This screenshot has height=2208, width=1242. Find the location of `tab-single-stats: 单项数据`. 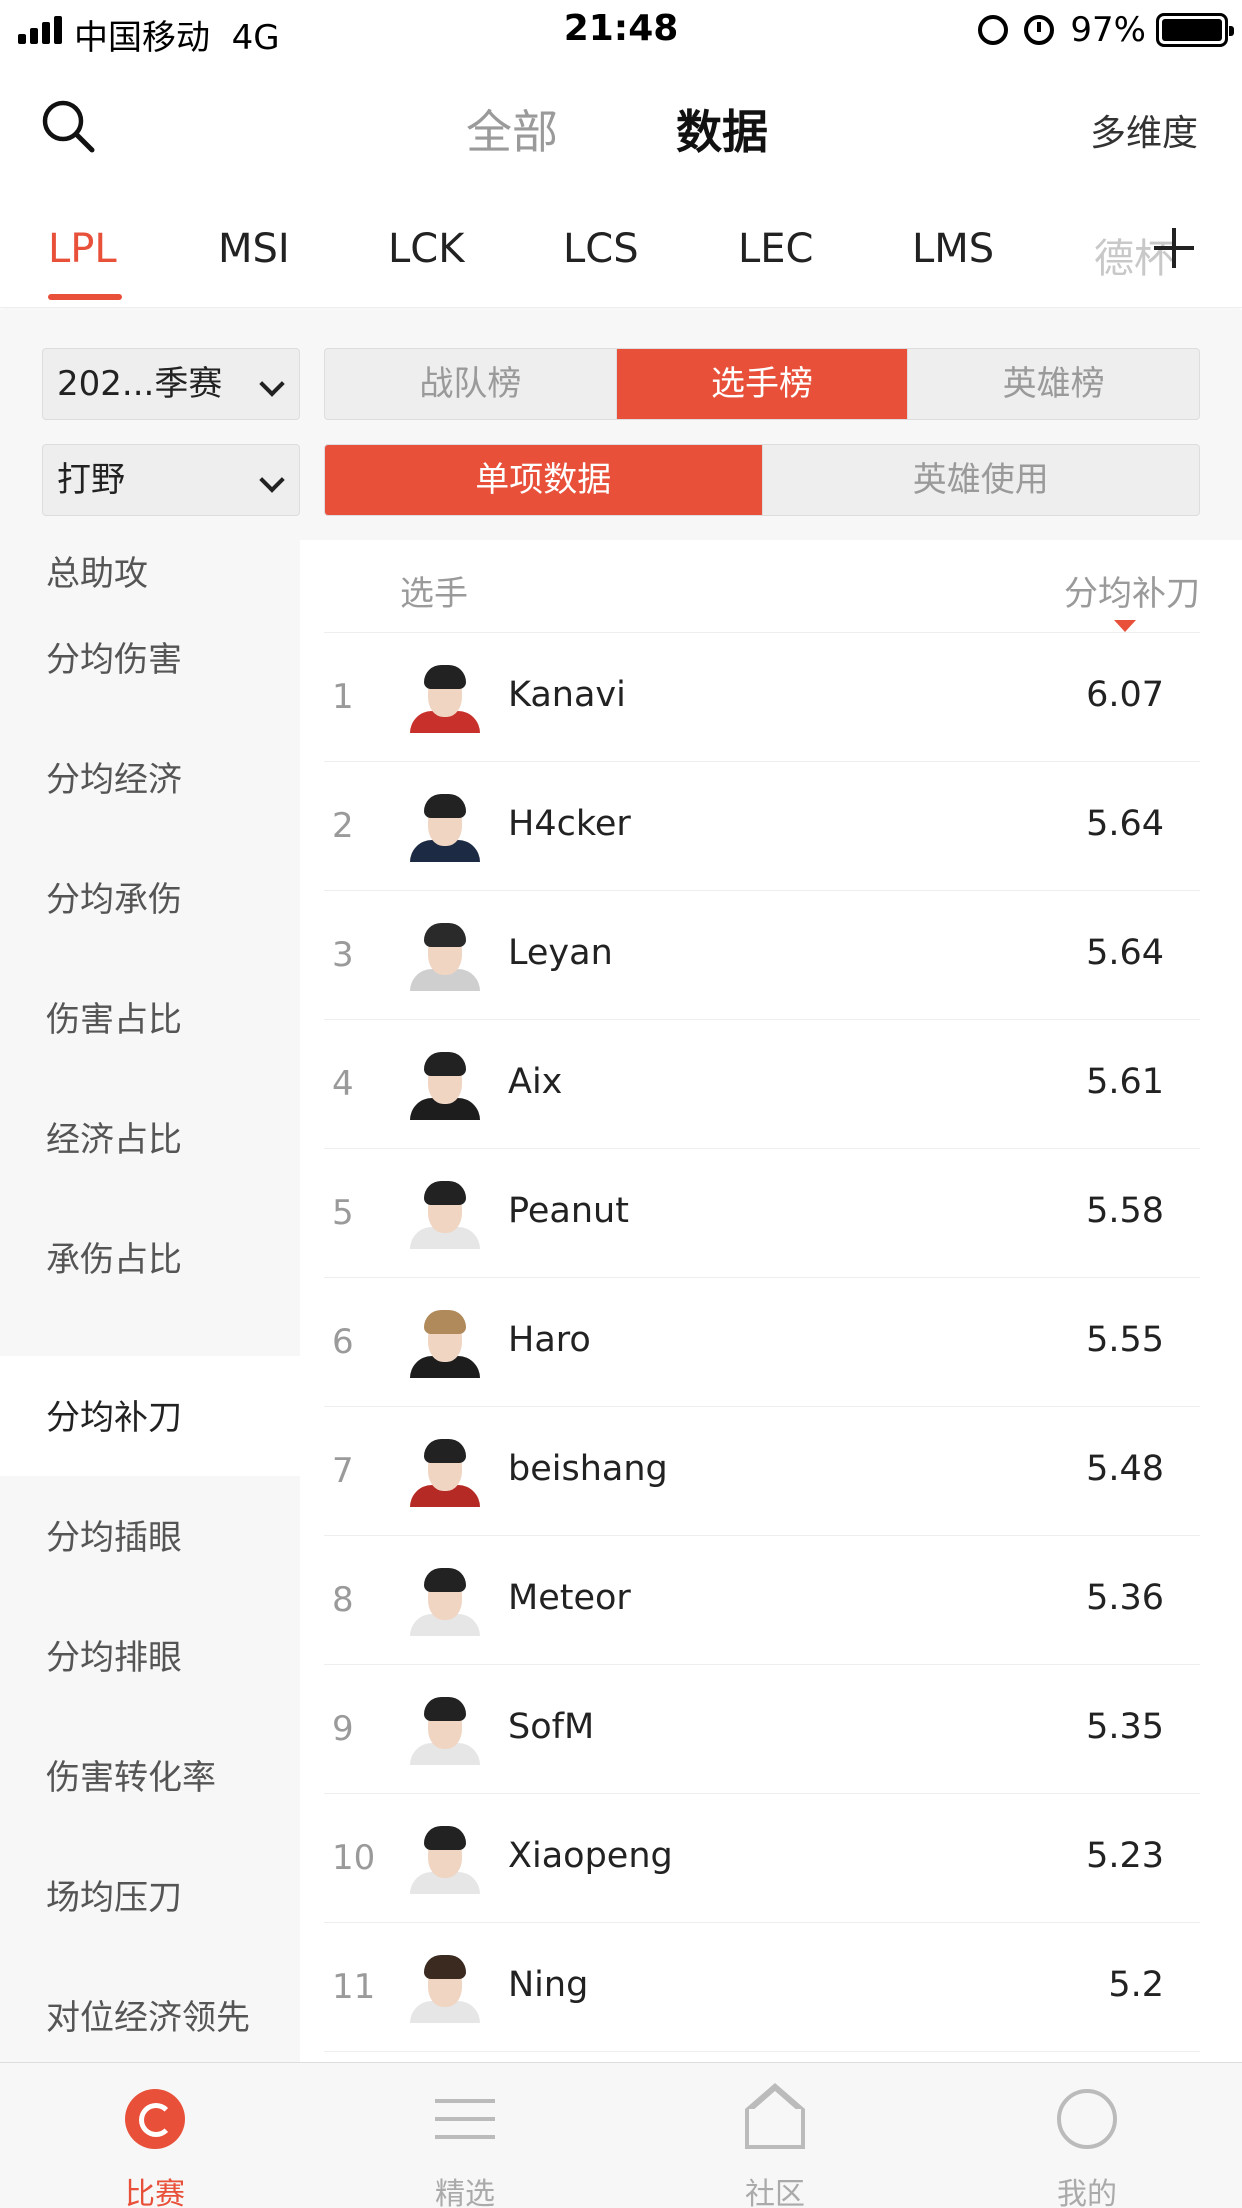

tab-single-stats: 单项数据 is located at coordinates (544, 480).